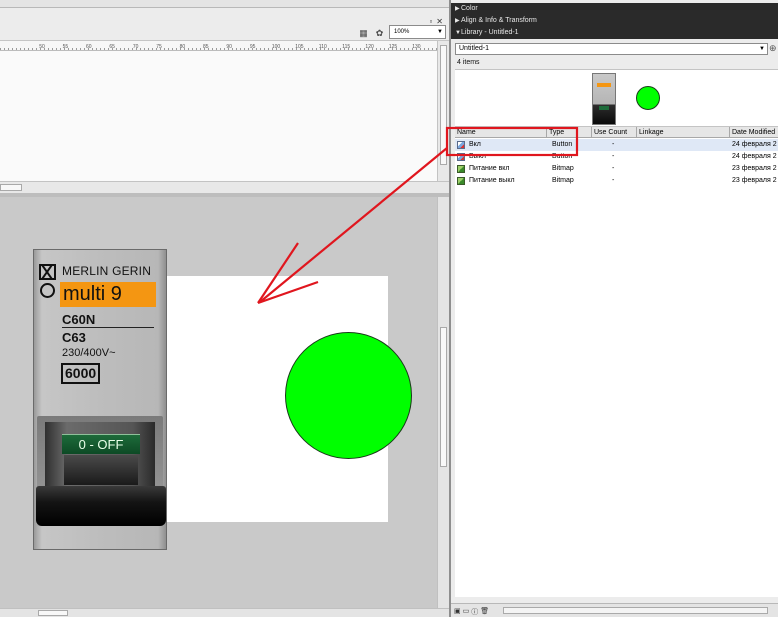  Describe the element at coordinates (108, 327) in the screenshot. I see `divider-line` at that location.